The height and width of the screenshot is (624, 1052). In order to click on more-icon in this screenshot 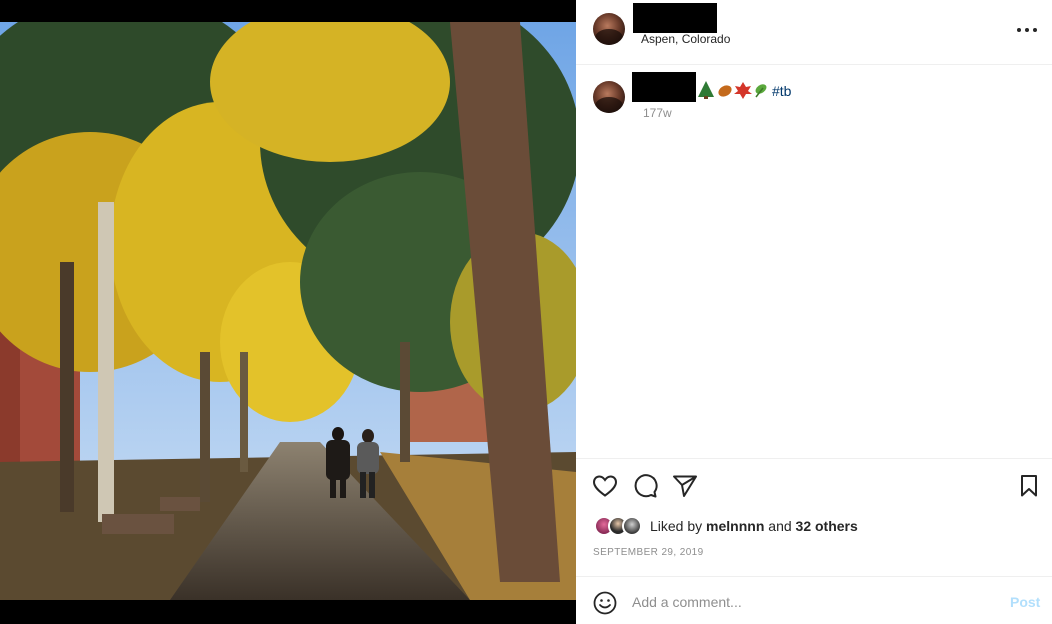, I will do `click(1019, 30)`.